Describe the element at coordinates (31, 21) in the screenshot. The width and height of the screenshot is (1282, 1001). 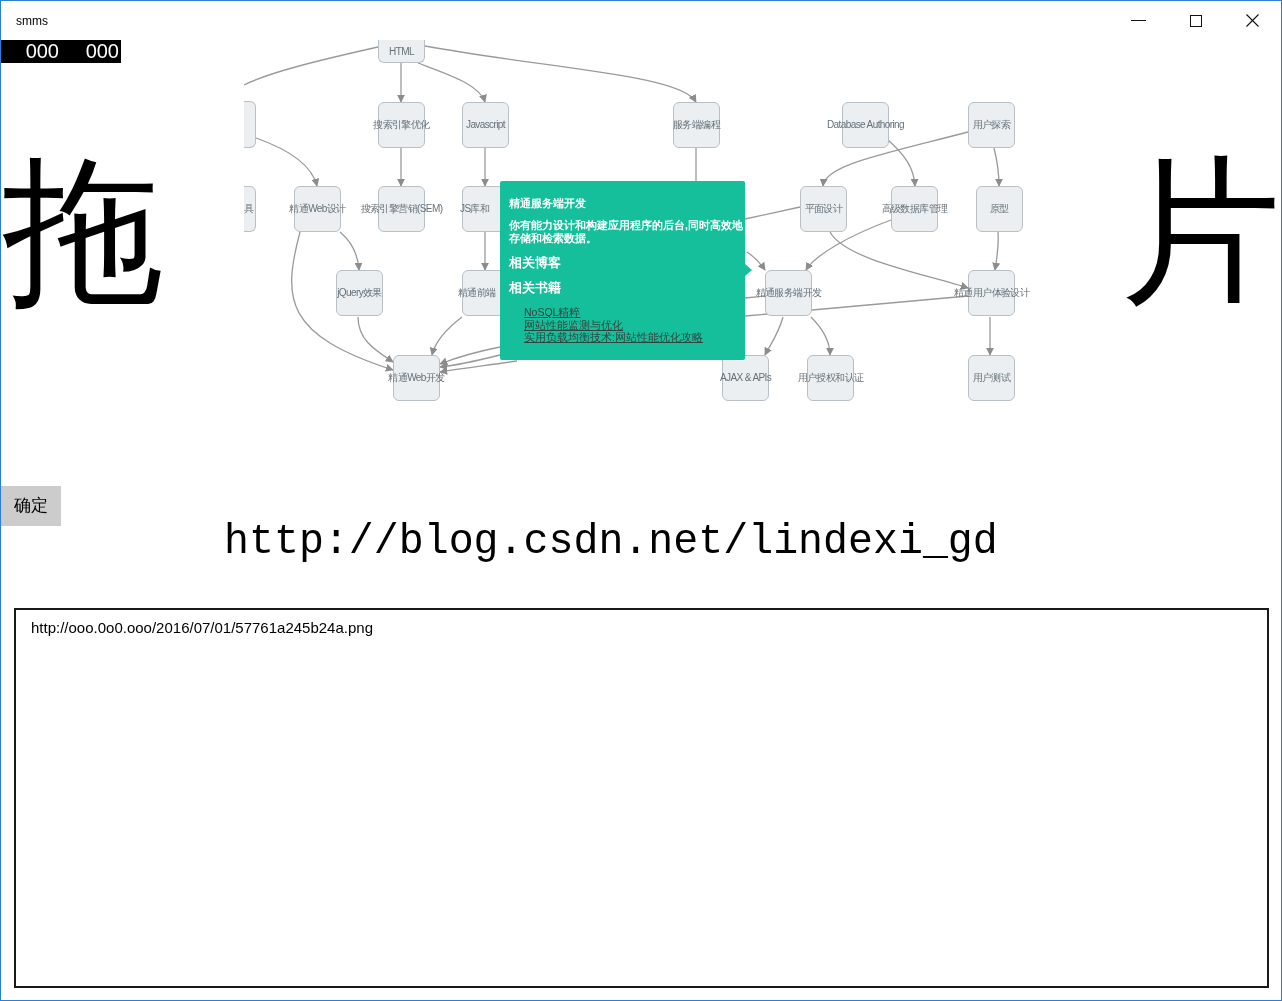
I see `window-title: smms` at that location.